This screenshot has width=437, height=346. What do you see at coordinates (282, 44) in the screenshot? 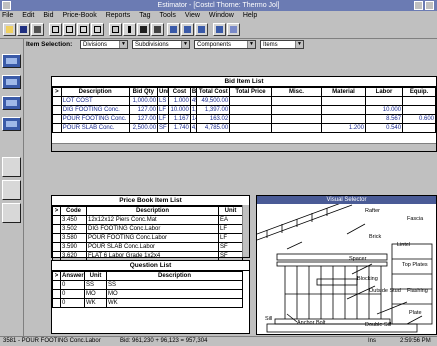
I see `items-dropdown: Items ▼` at bounding box center [282, 44].